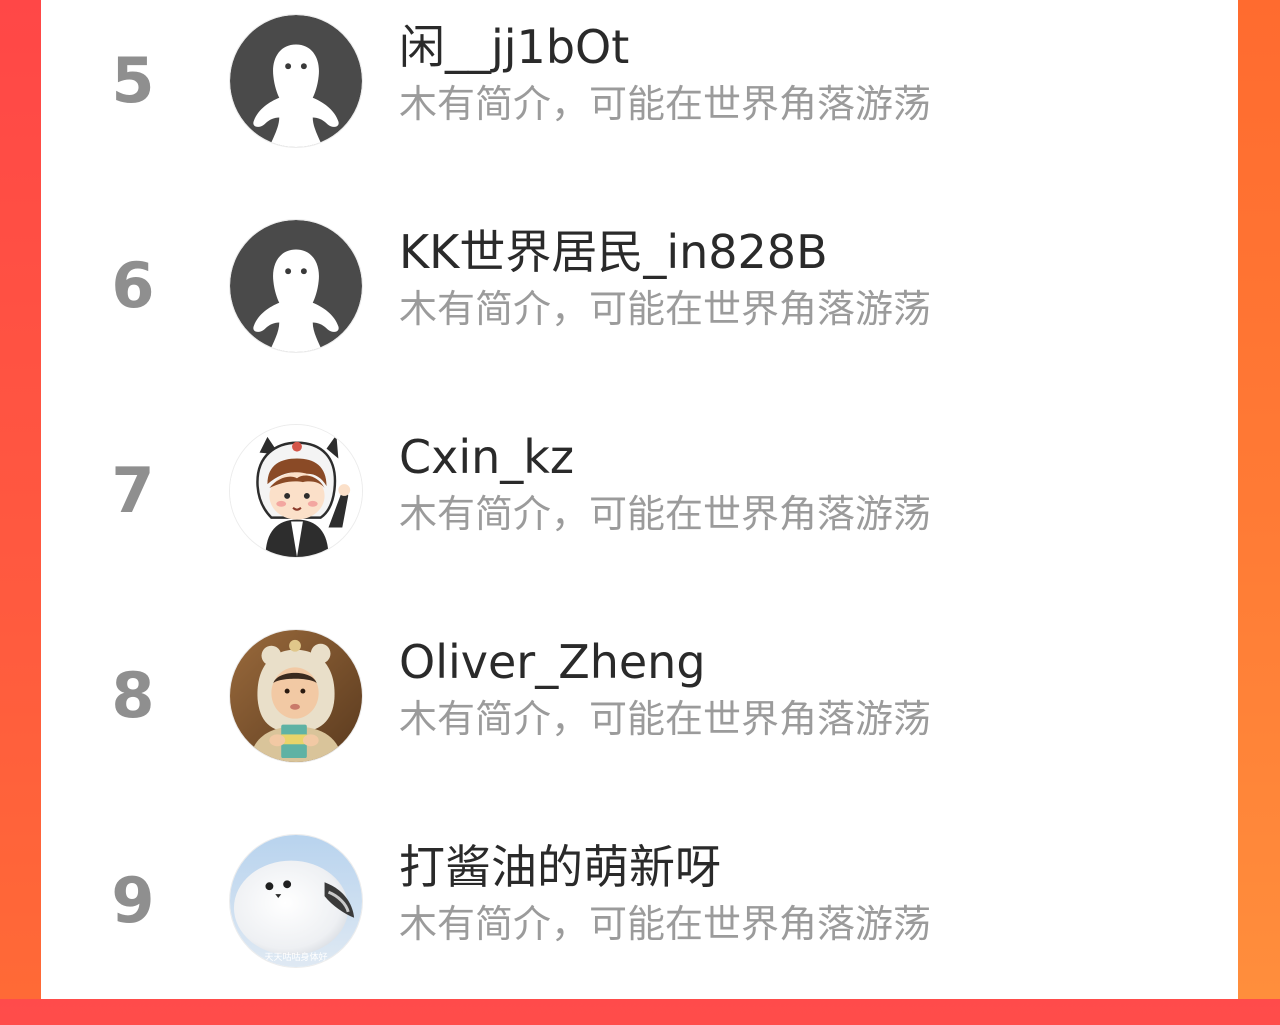  Describe the element at coordinates (296, 958) in the screenshot. I see `avatar-caption: 天天咕咕身体好` at that location.